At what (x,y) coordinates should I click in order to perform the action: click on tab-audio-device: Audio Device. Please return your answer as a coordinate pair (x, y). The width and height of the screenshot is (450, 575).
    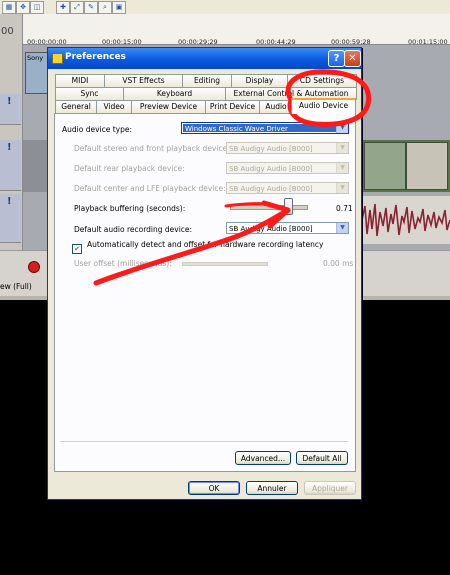
    Looking at the image, I should click on (323, 106).